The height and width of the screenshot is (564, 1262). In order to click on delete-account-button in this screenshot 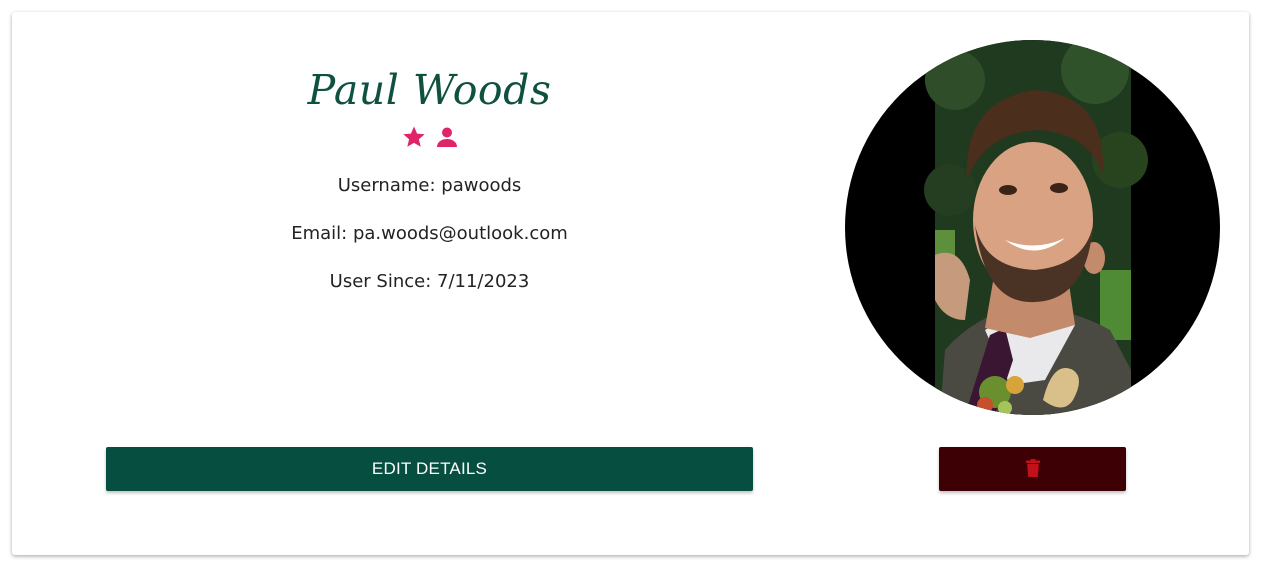, I will do `click(1032, 469)`.